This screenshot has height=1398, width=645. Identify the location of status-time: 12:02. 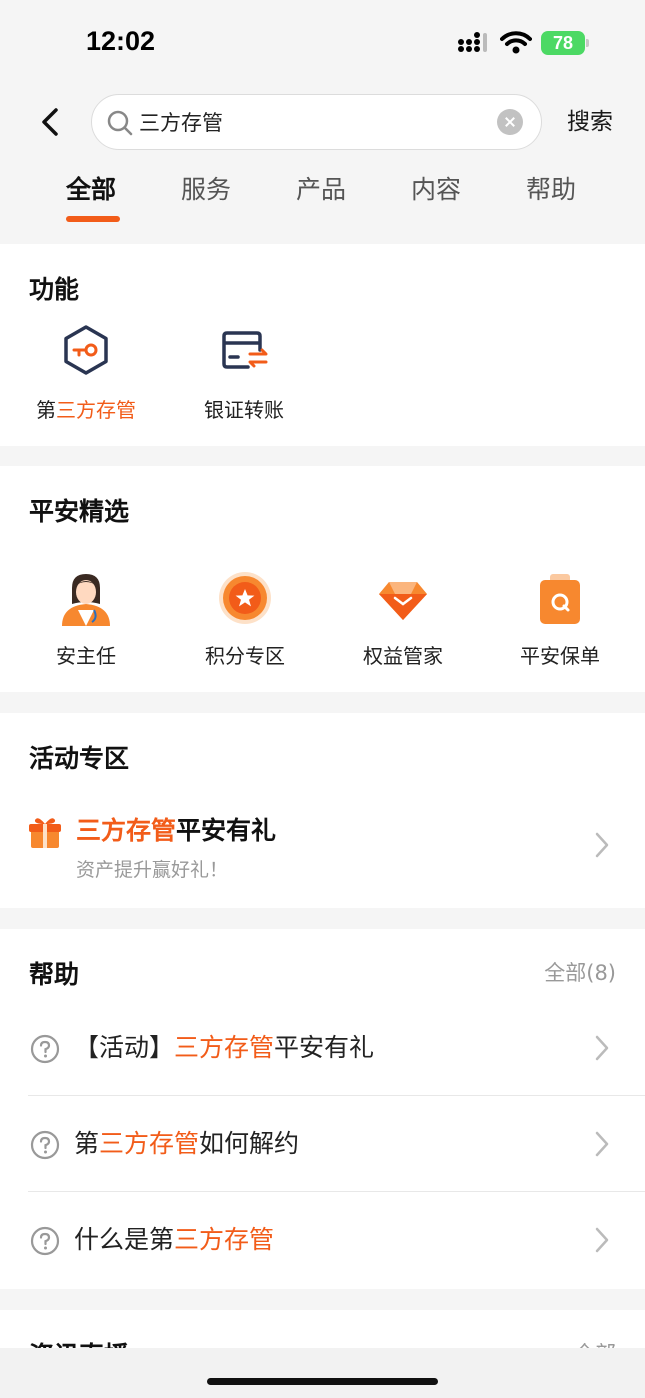
(121, 41).